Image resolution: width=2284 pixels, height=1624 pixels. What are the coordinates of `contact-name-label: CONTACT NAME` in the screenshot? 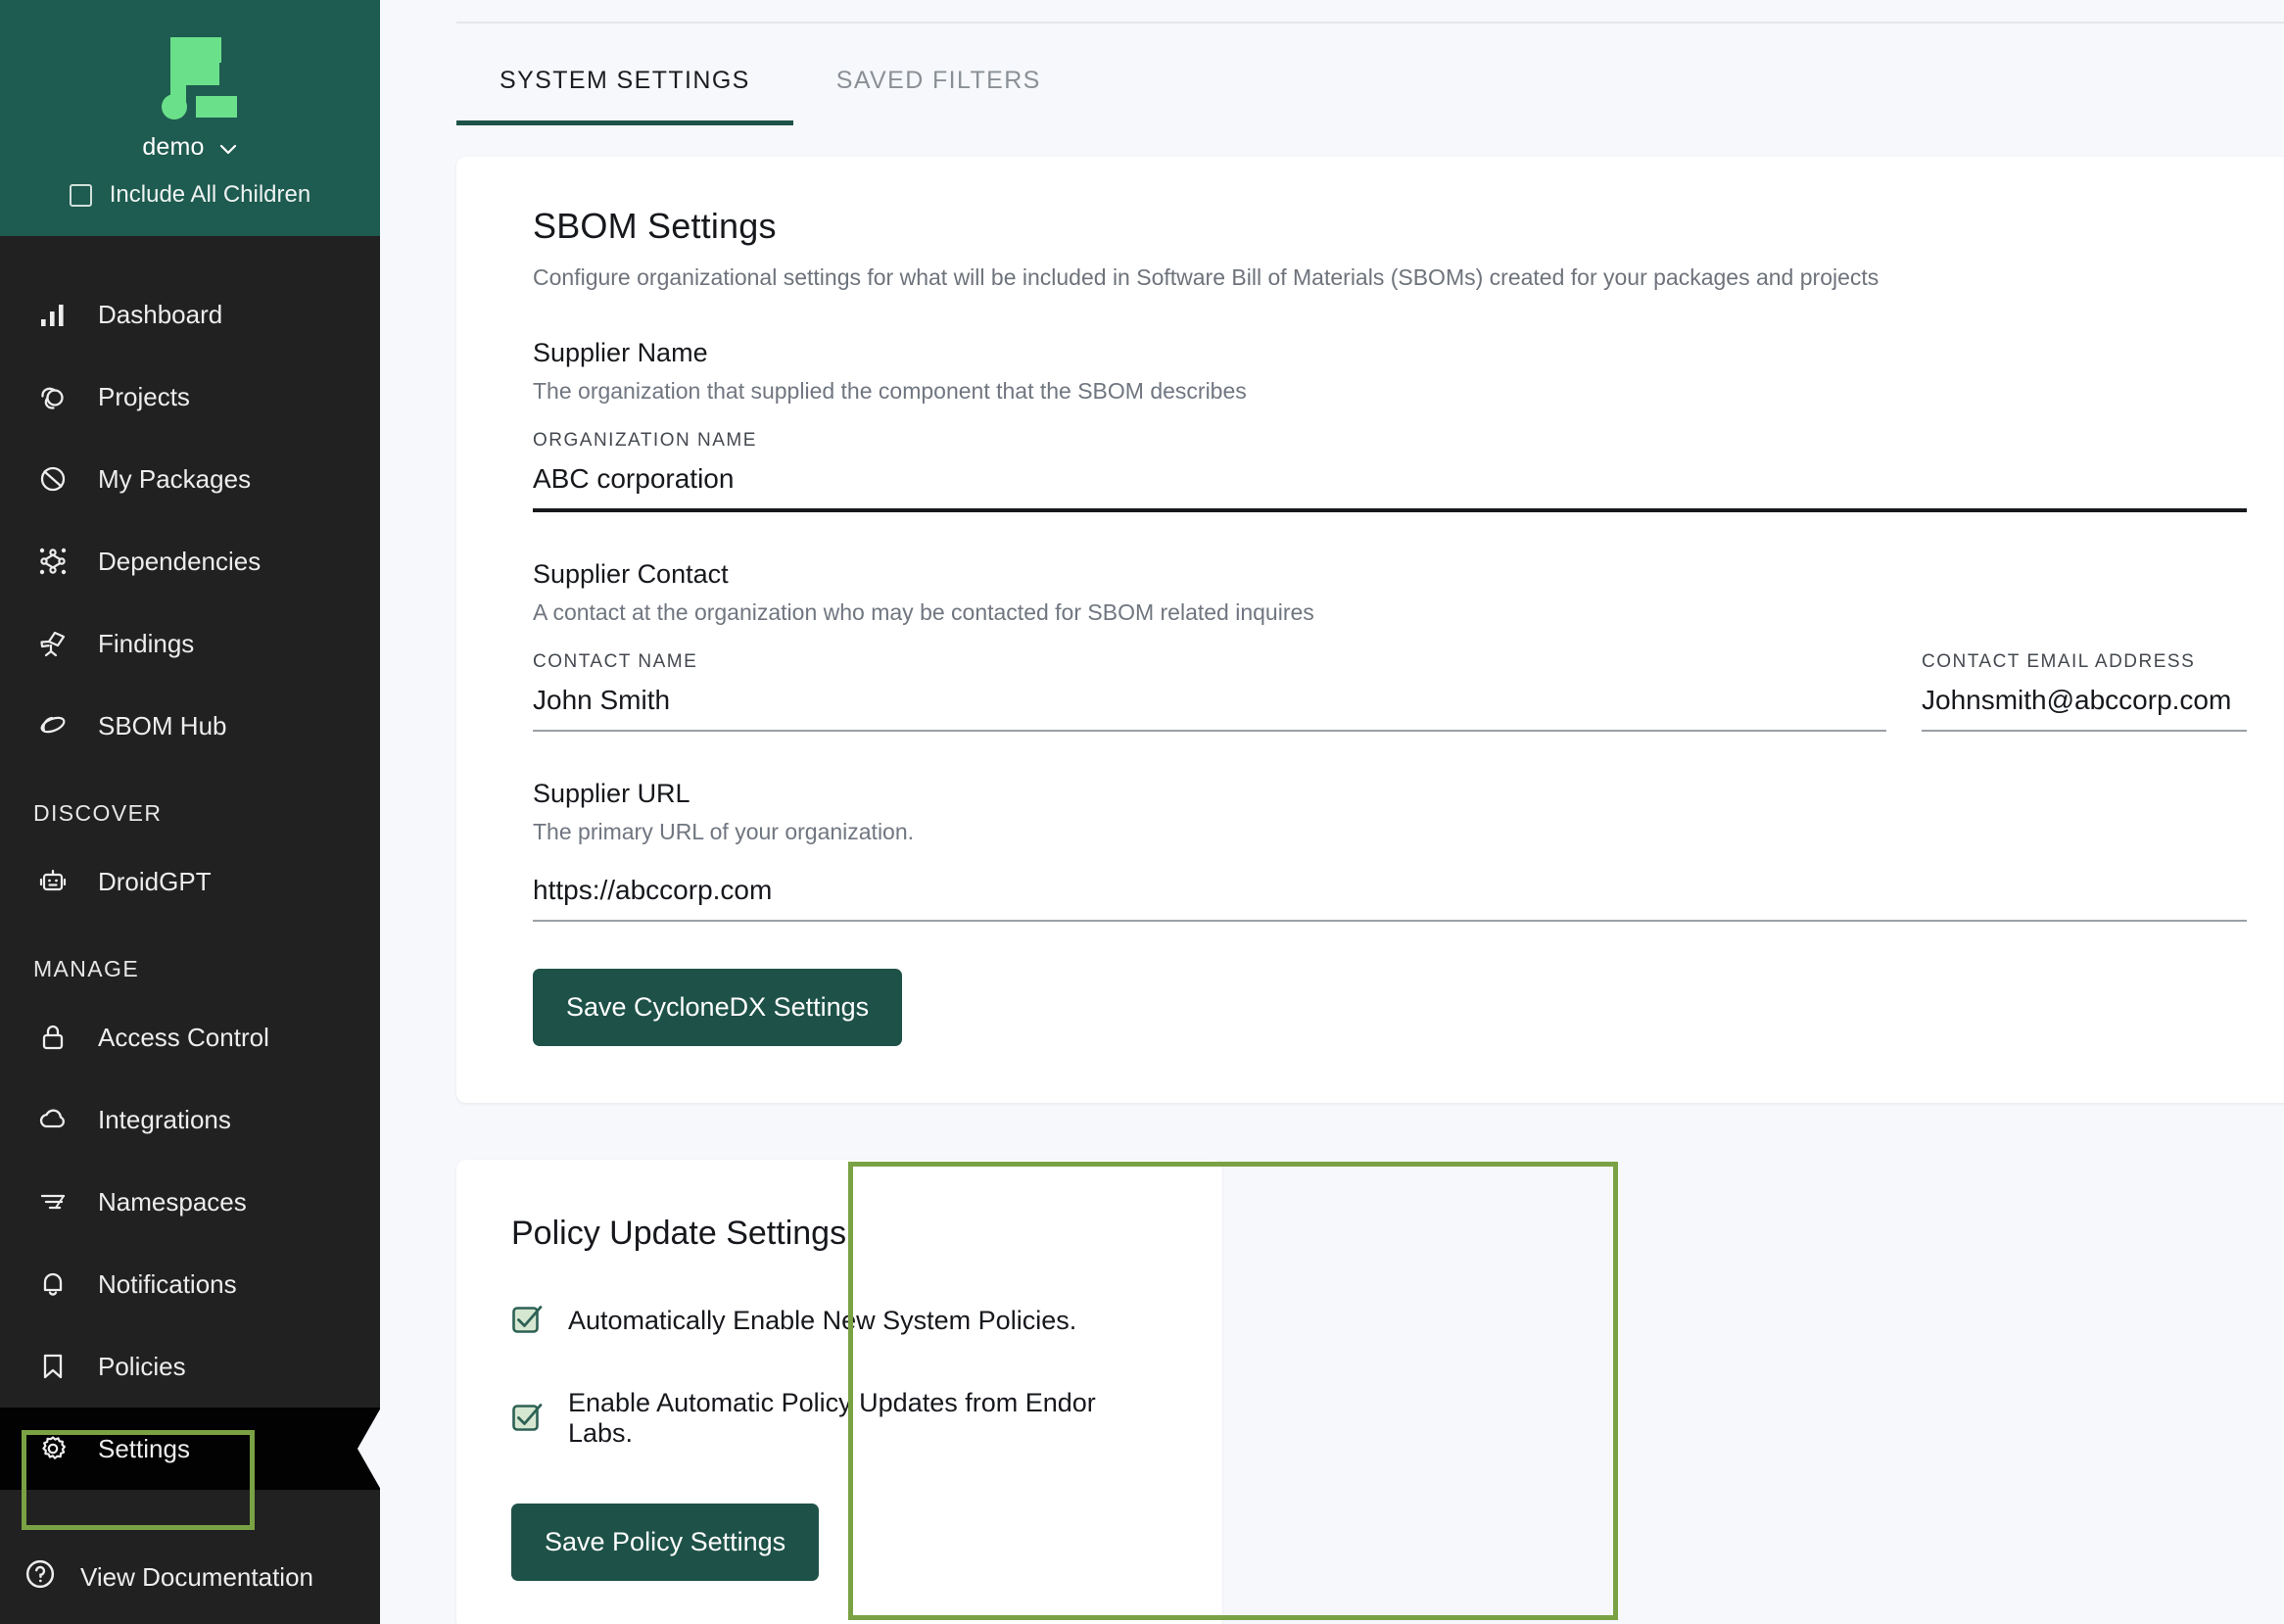 It's located at (615, 662).